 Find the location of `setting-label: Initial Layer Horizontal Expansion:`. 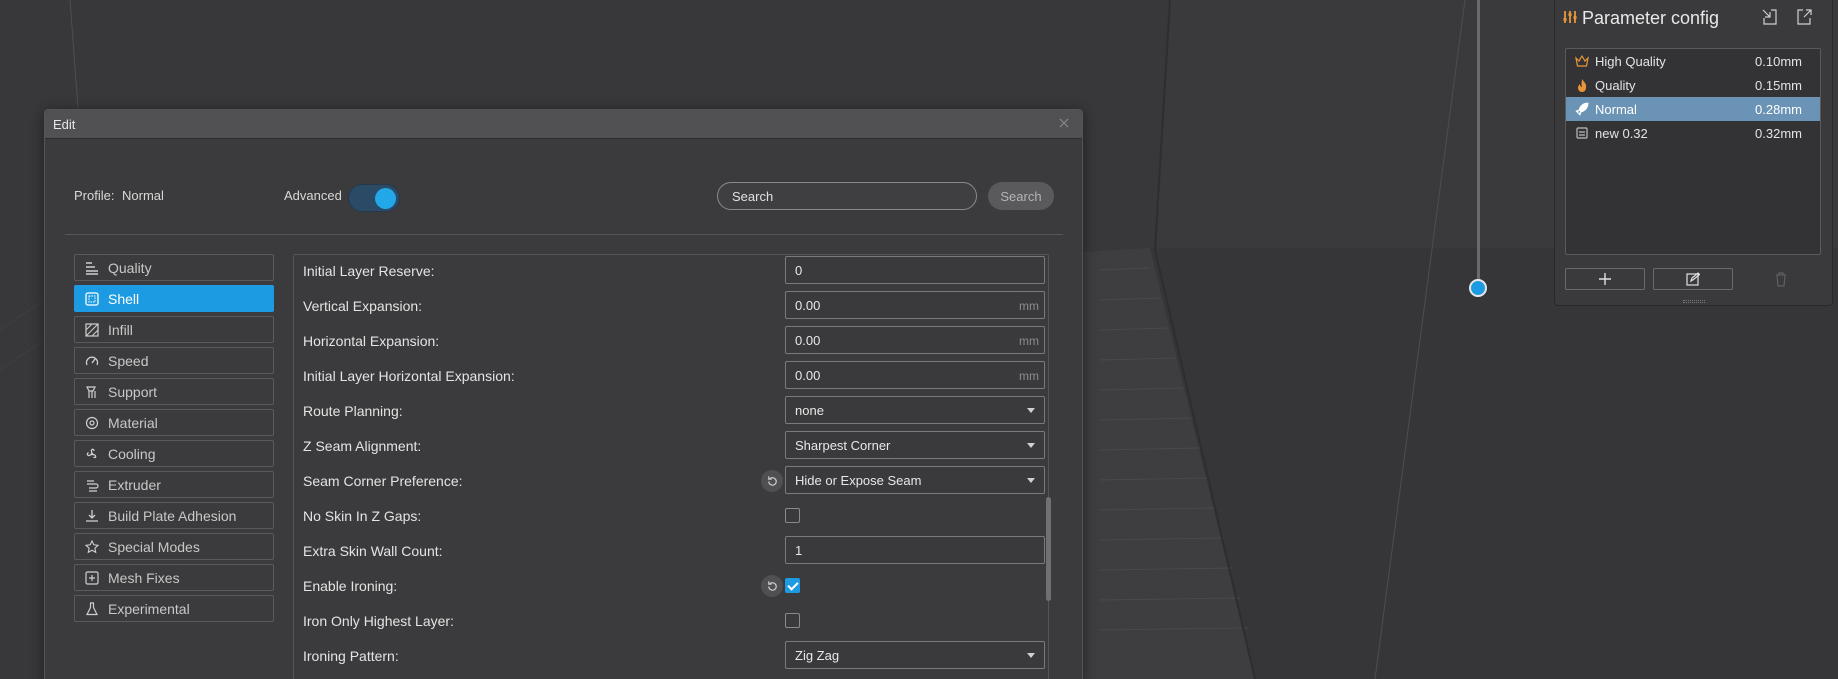

setting-label: Initial Layer Horizontal Expansion: is located at coordinates (409, 376).